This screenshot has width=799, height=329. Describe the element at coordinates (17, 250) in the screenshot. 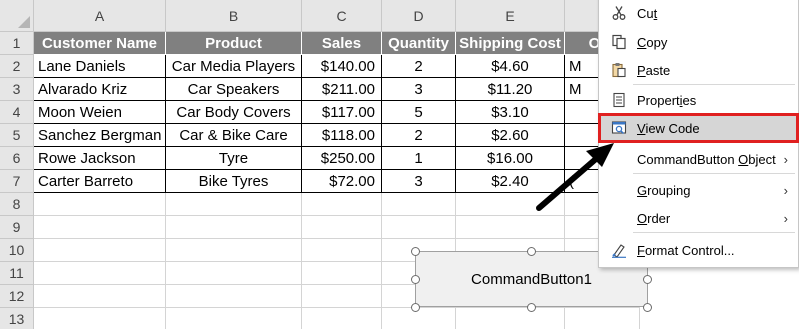

I see `row-header: 10` at that location.